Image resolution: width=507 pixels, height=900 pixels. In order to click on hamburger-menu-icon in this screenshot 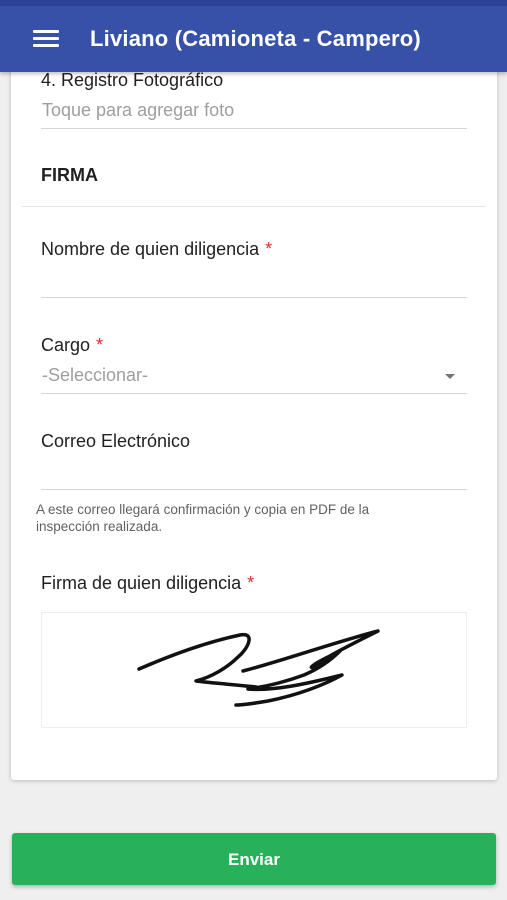, I will do `click(46, 39)`.